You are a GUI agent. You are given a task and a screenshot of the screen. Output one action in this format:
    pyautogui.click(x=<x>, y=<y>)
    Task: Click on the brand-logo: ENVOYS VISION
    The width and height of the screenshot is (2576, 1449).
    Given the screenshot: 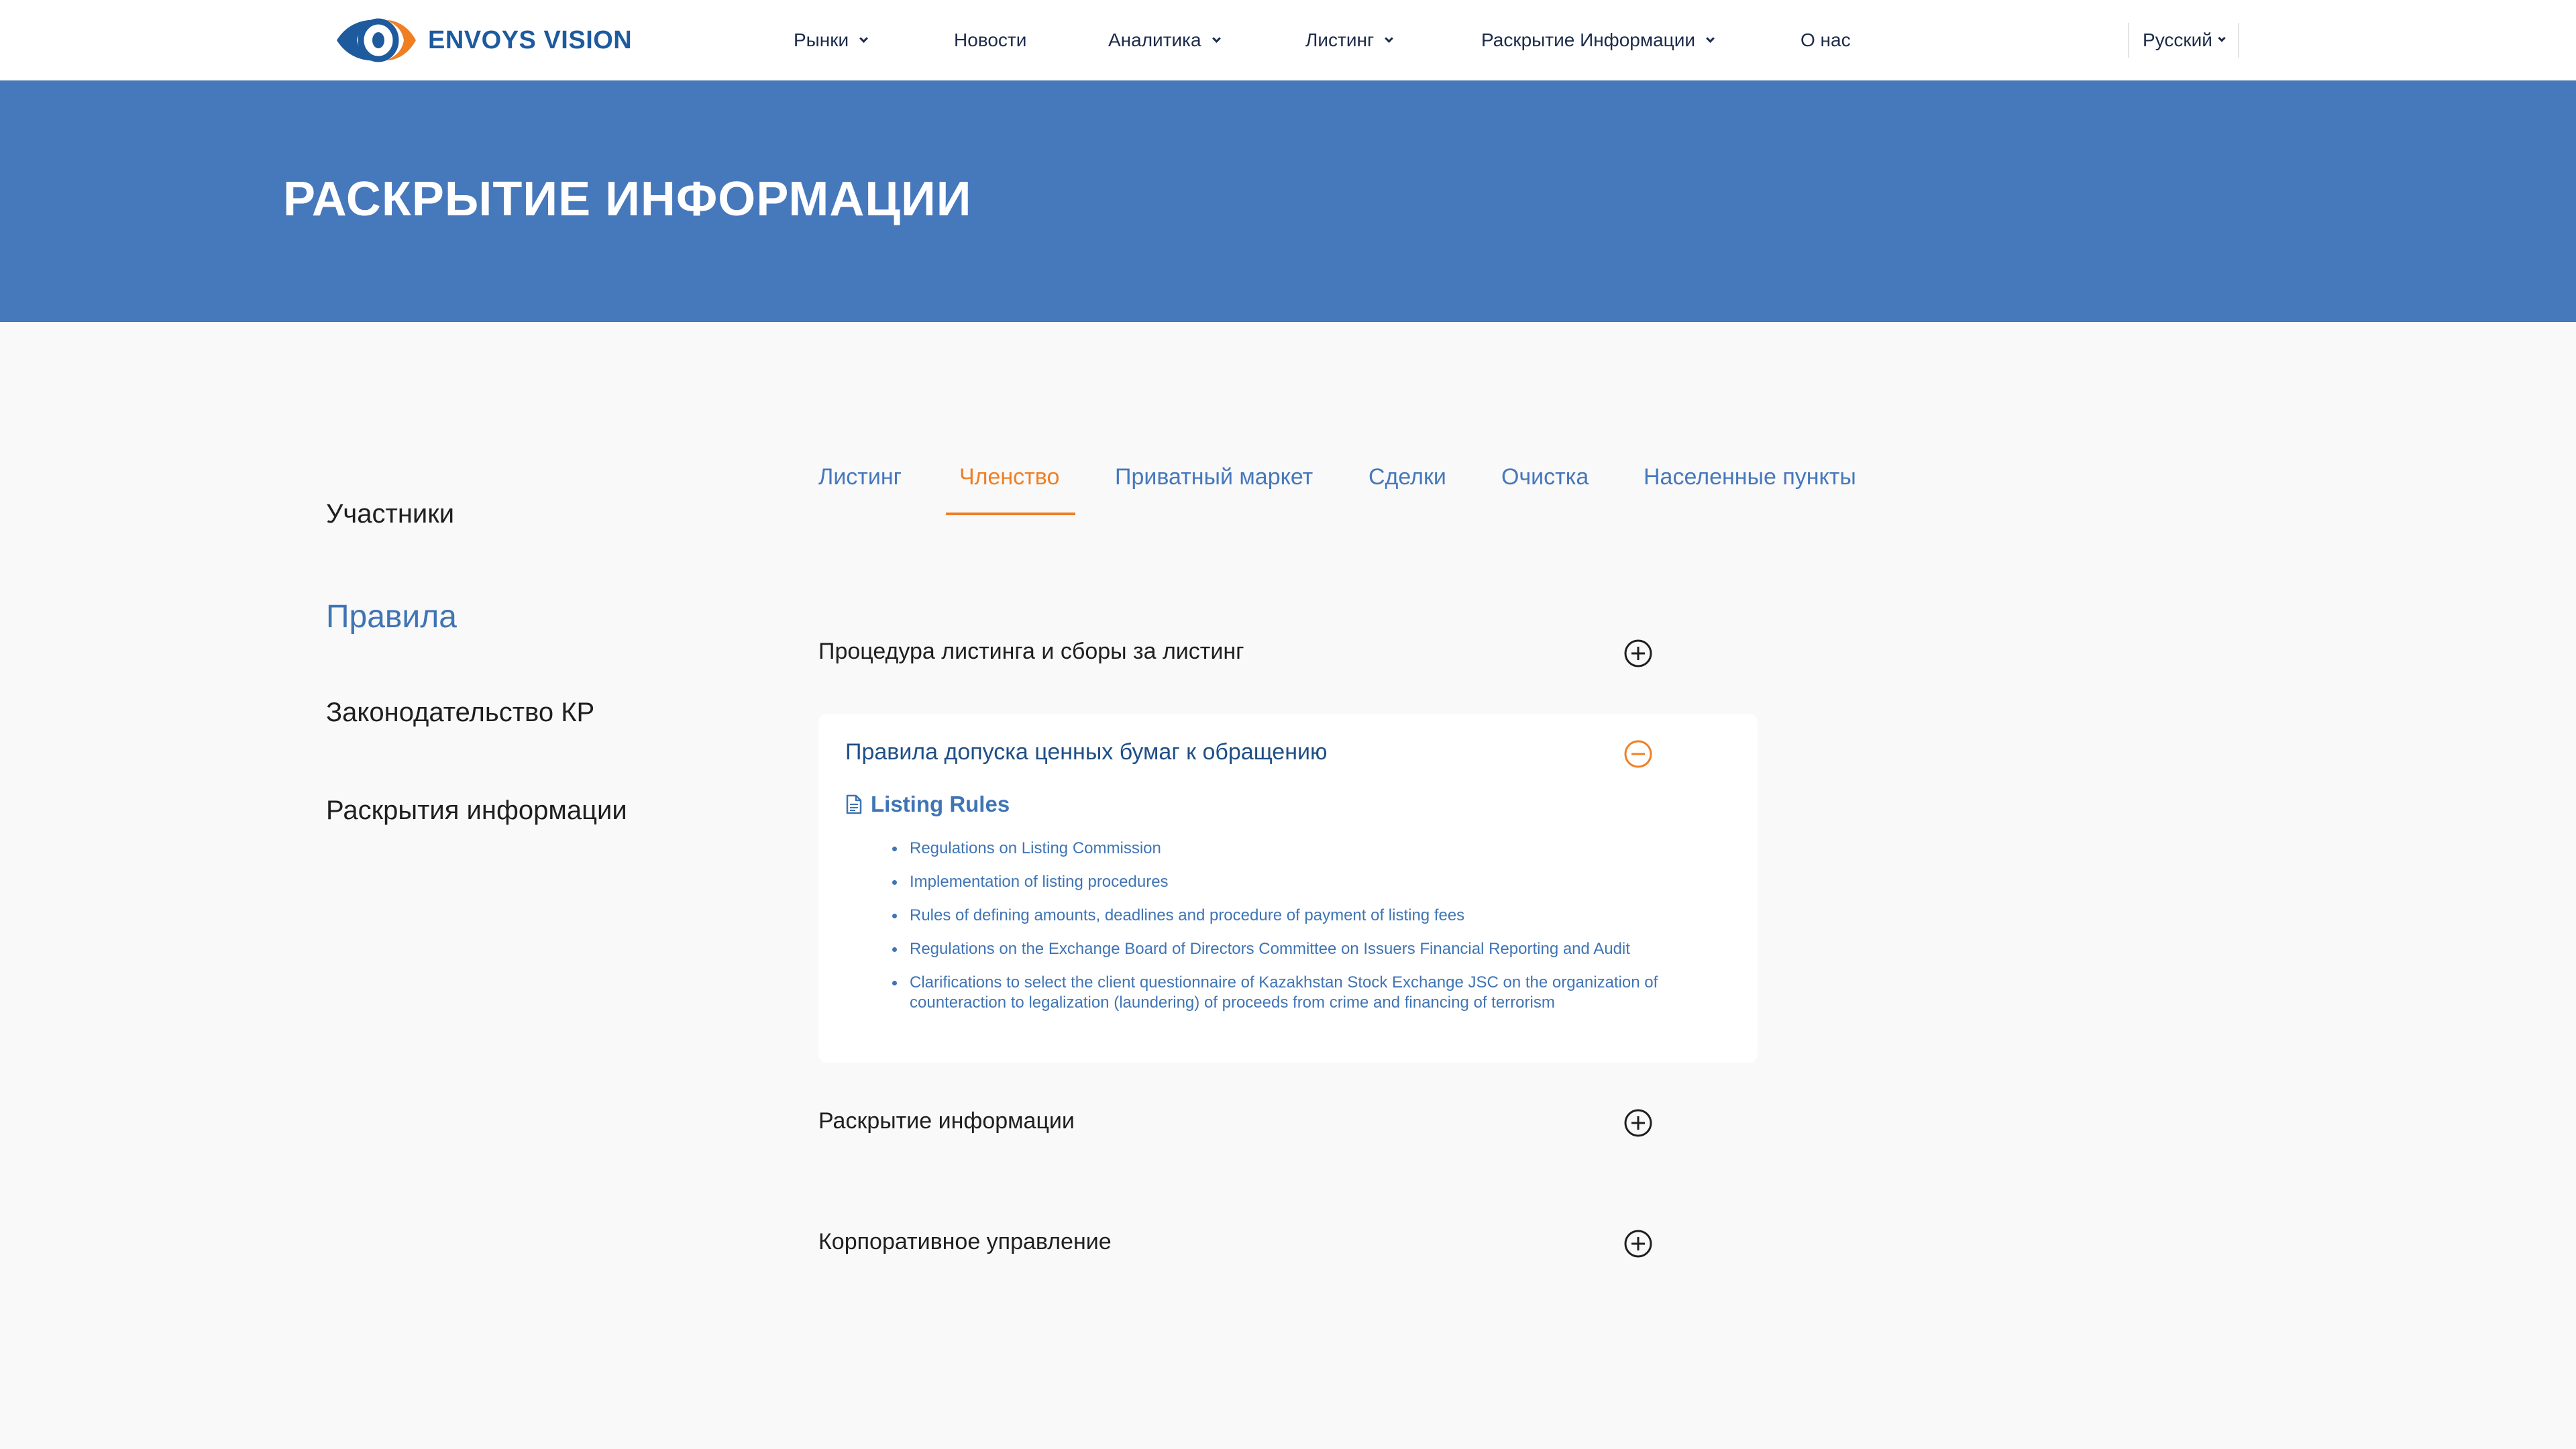 What is the action you would take?
    pyautogui.click(x=483, y=40)
    